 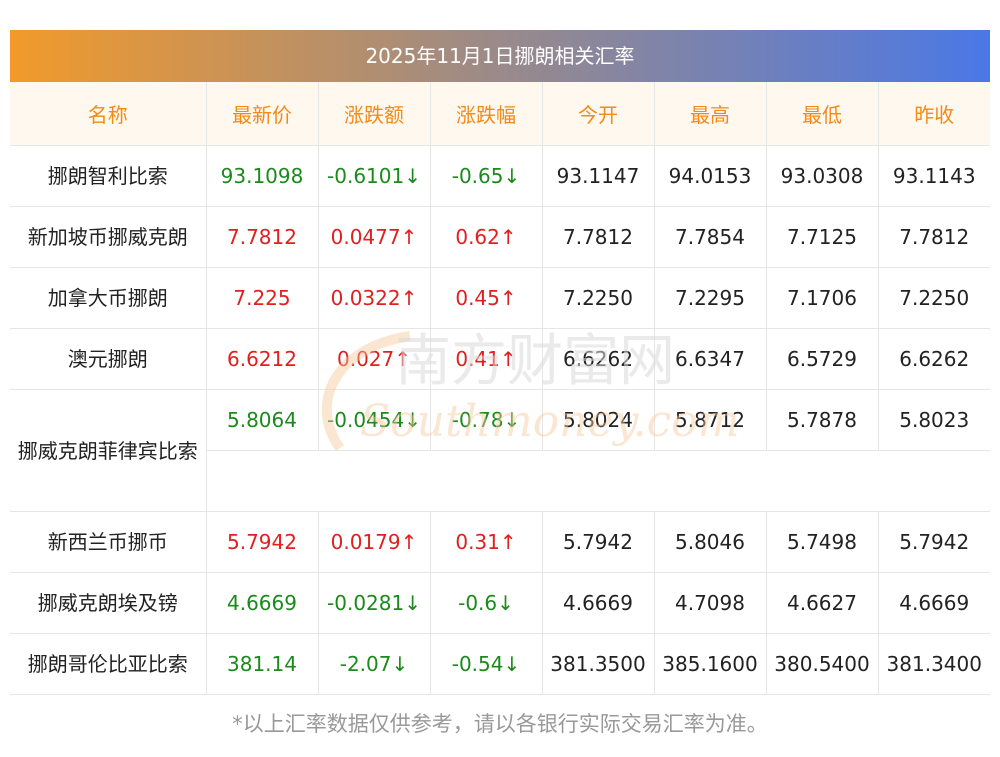 What do you see at coordinates (262, 542) in the screenshot?
I see `latest-price: 5.7942` at bounding box center [262, 542].